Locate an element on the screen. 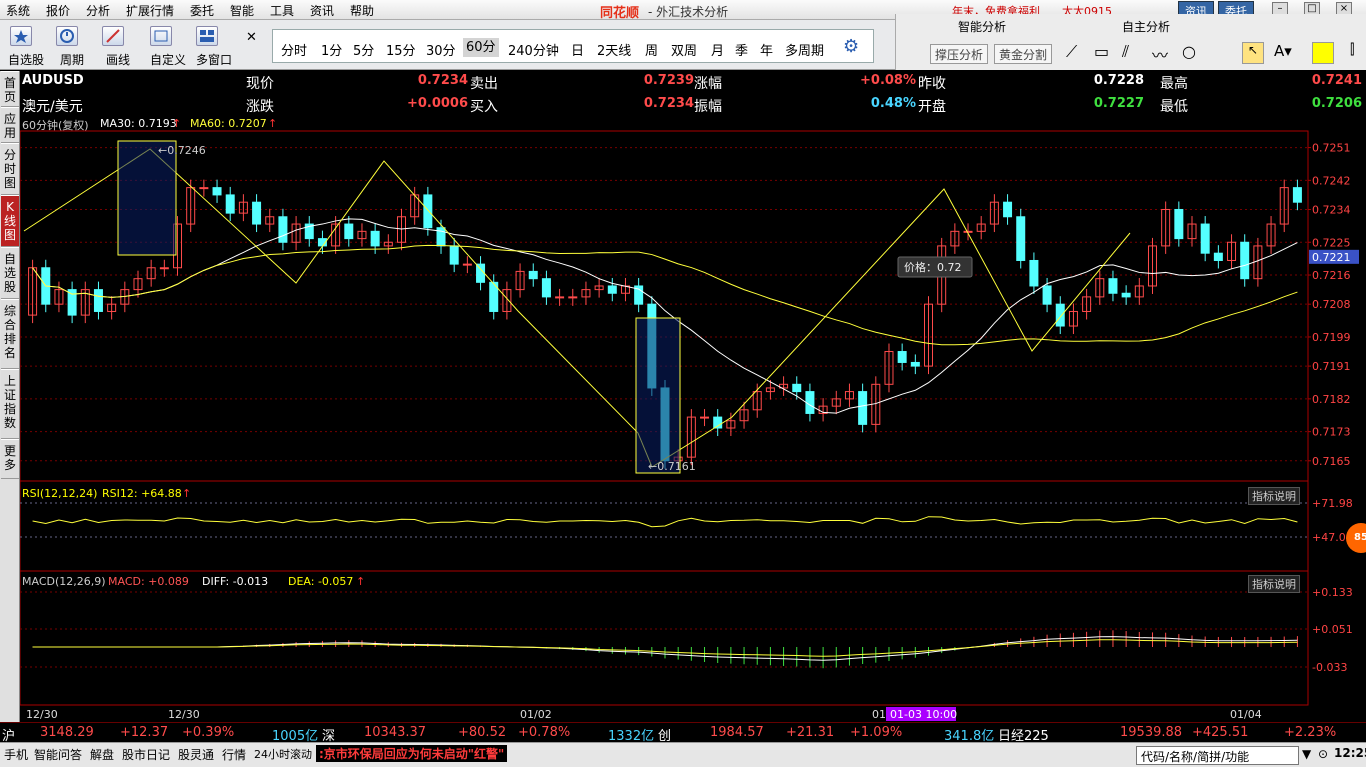 Image resolution: width=1366 pixels, height=767 pixels. period-icon is located at coordinates (67, 36).